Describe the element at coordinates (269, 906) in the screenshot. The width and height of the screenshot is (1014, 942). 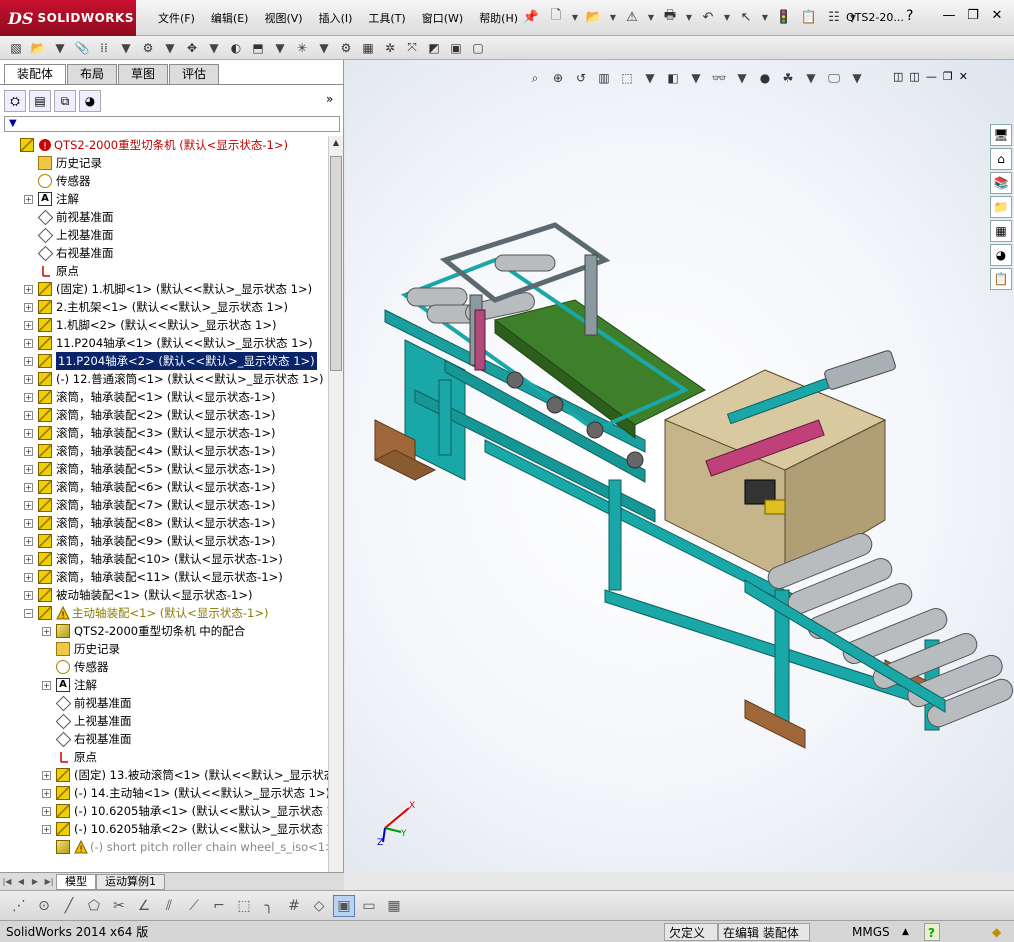
I see `sketch-fillet-icon: ╮` at that location.